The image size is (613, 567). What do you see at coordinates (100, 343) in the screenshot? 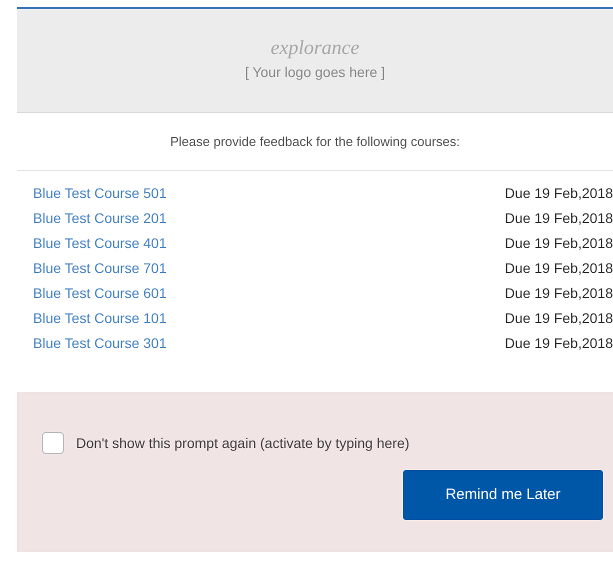
I see `course-link: Blue Test Course 301` at bounding box center [100, 343].